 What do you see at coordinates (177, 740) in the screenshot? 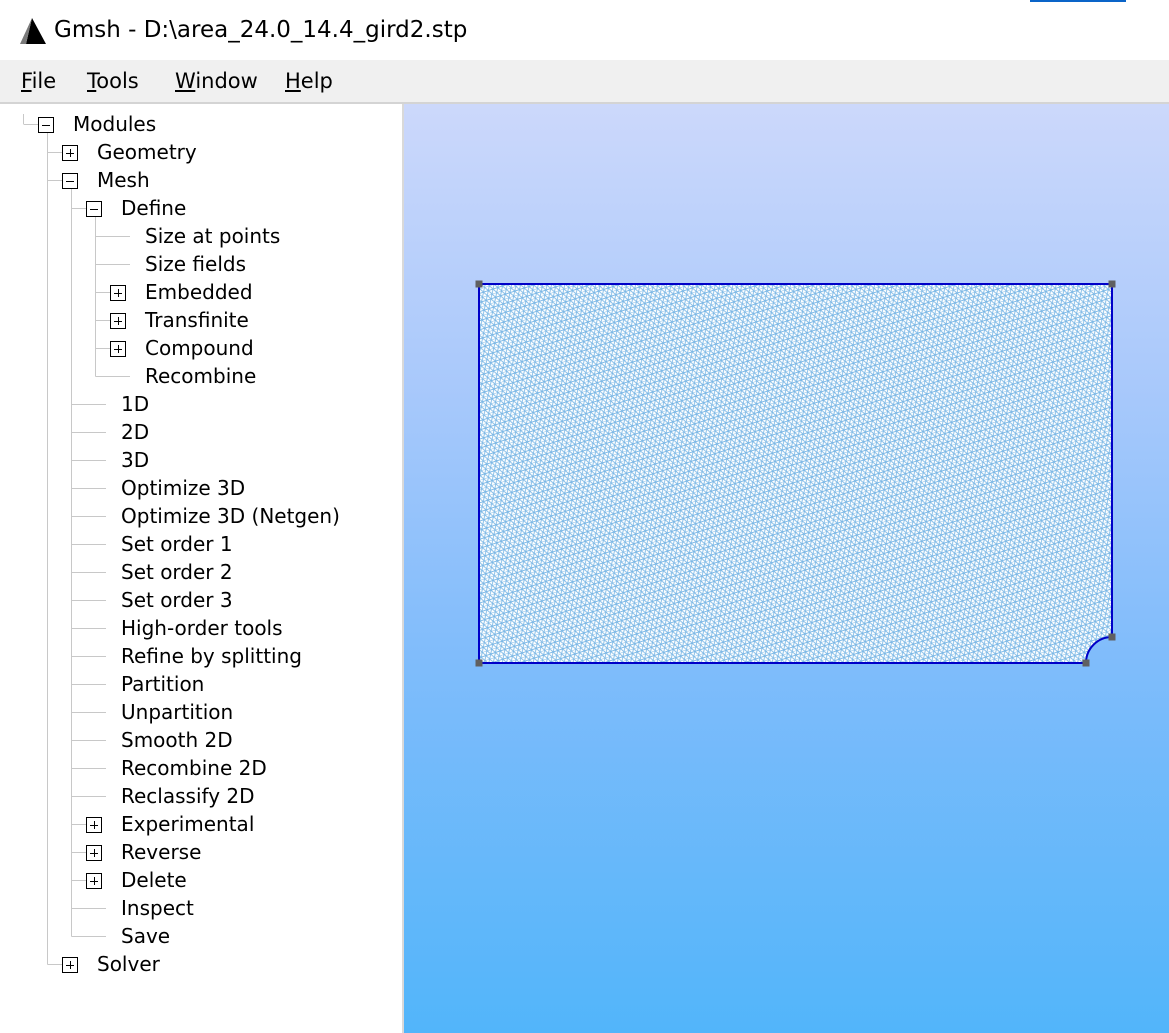
I see `tree-item-smooth-2d: Smooth 2D` at bounding box center [177, 740].